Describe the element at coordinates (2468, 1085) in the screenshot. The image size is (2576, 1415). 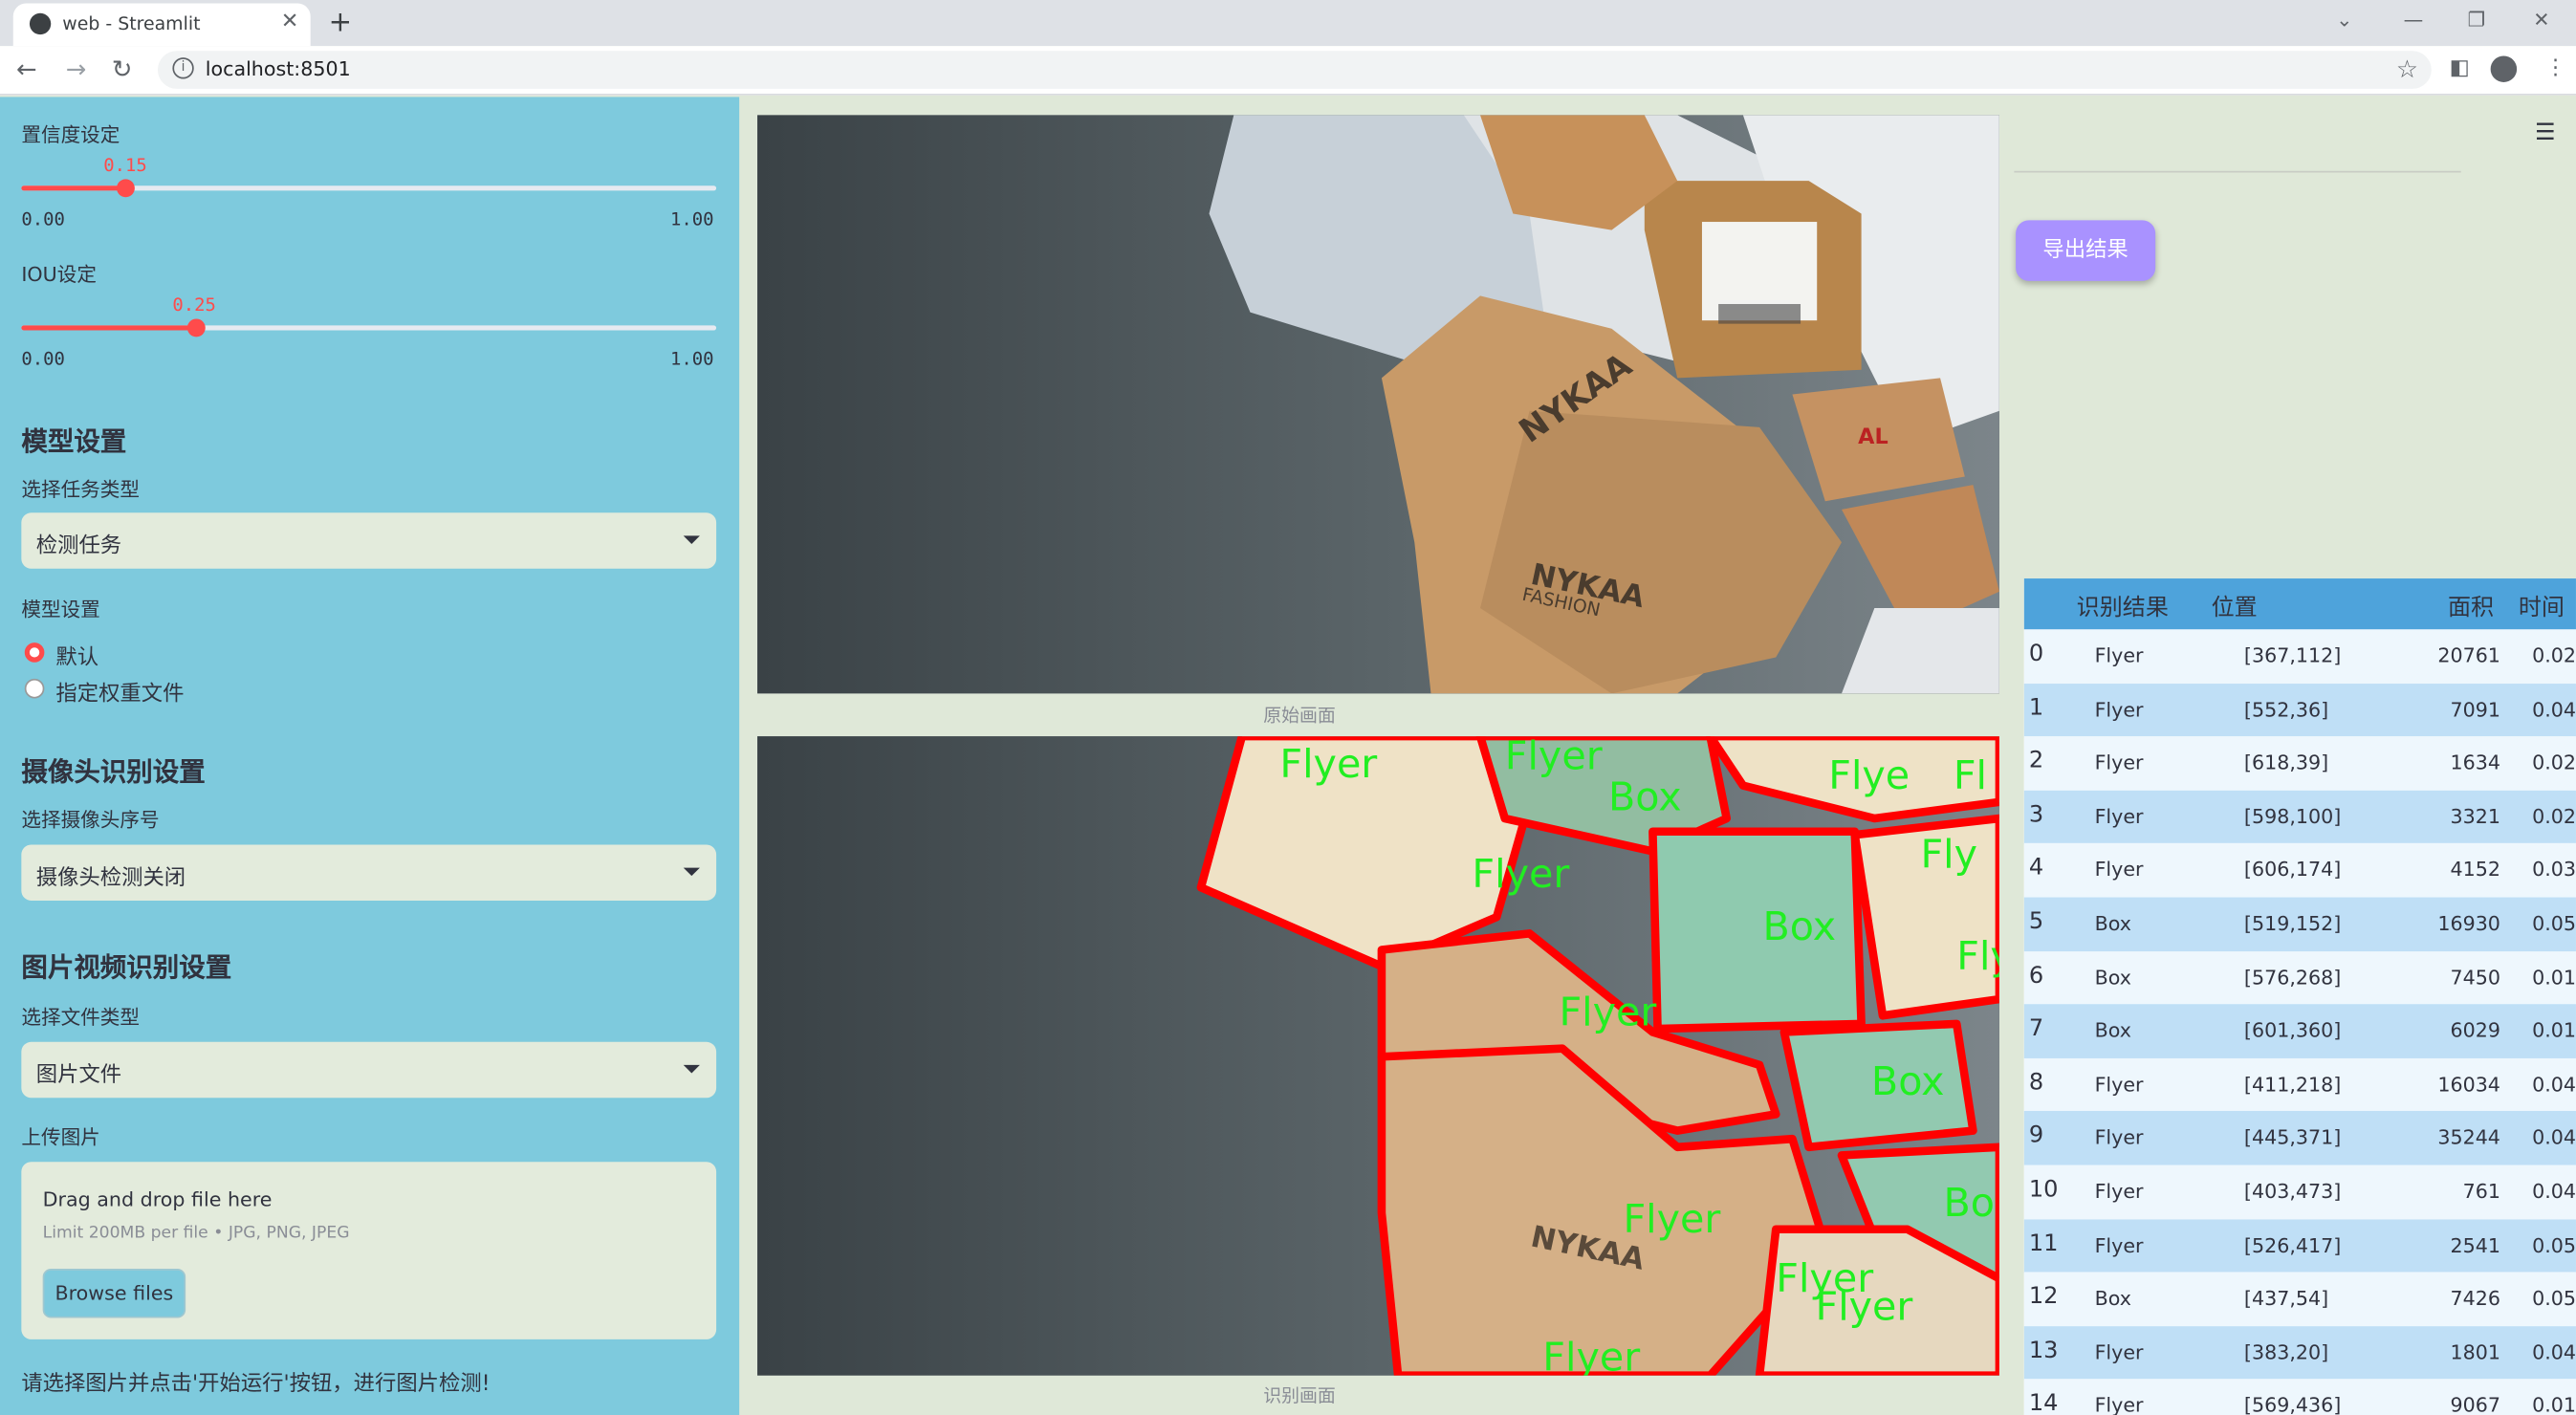
I see `cell-area: 16034` at that location.